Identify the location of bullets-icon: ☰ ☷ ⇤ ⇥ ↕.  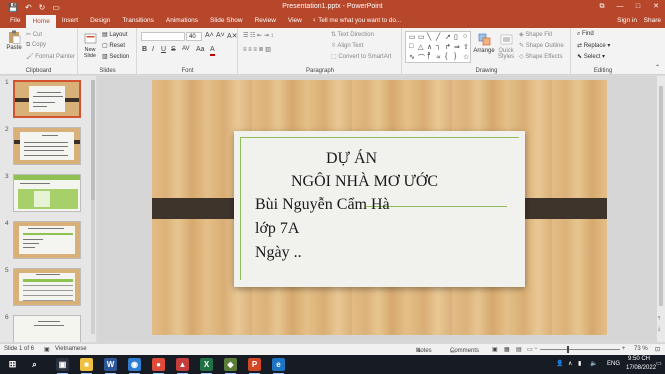
(258, 35).